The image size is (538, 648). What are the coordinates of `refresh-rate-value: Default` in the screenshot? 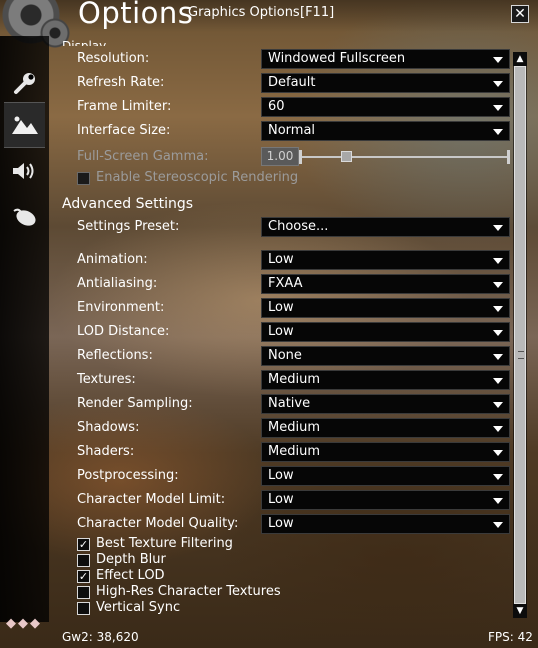 It's located at (292, 82).